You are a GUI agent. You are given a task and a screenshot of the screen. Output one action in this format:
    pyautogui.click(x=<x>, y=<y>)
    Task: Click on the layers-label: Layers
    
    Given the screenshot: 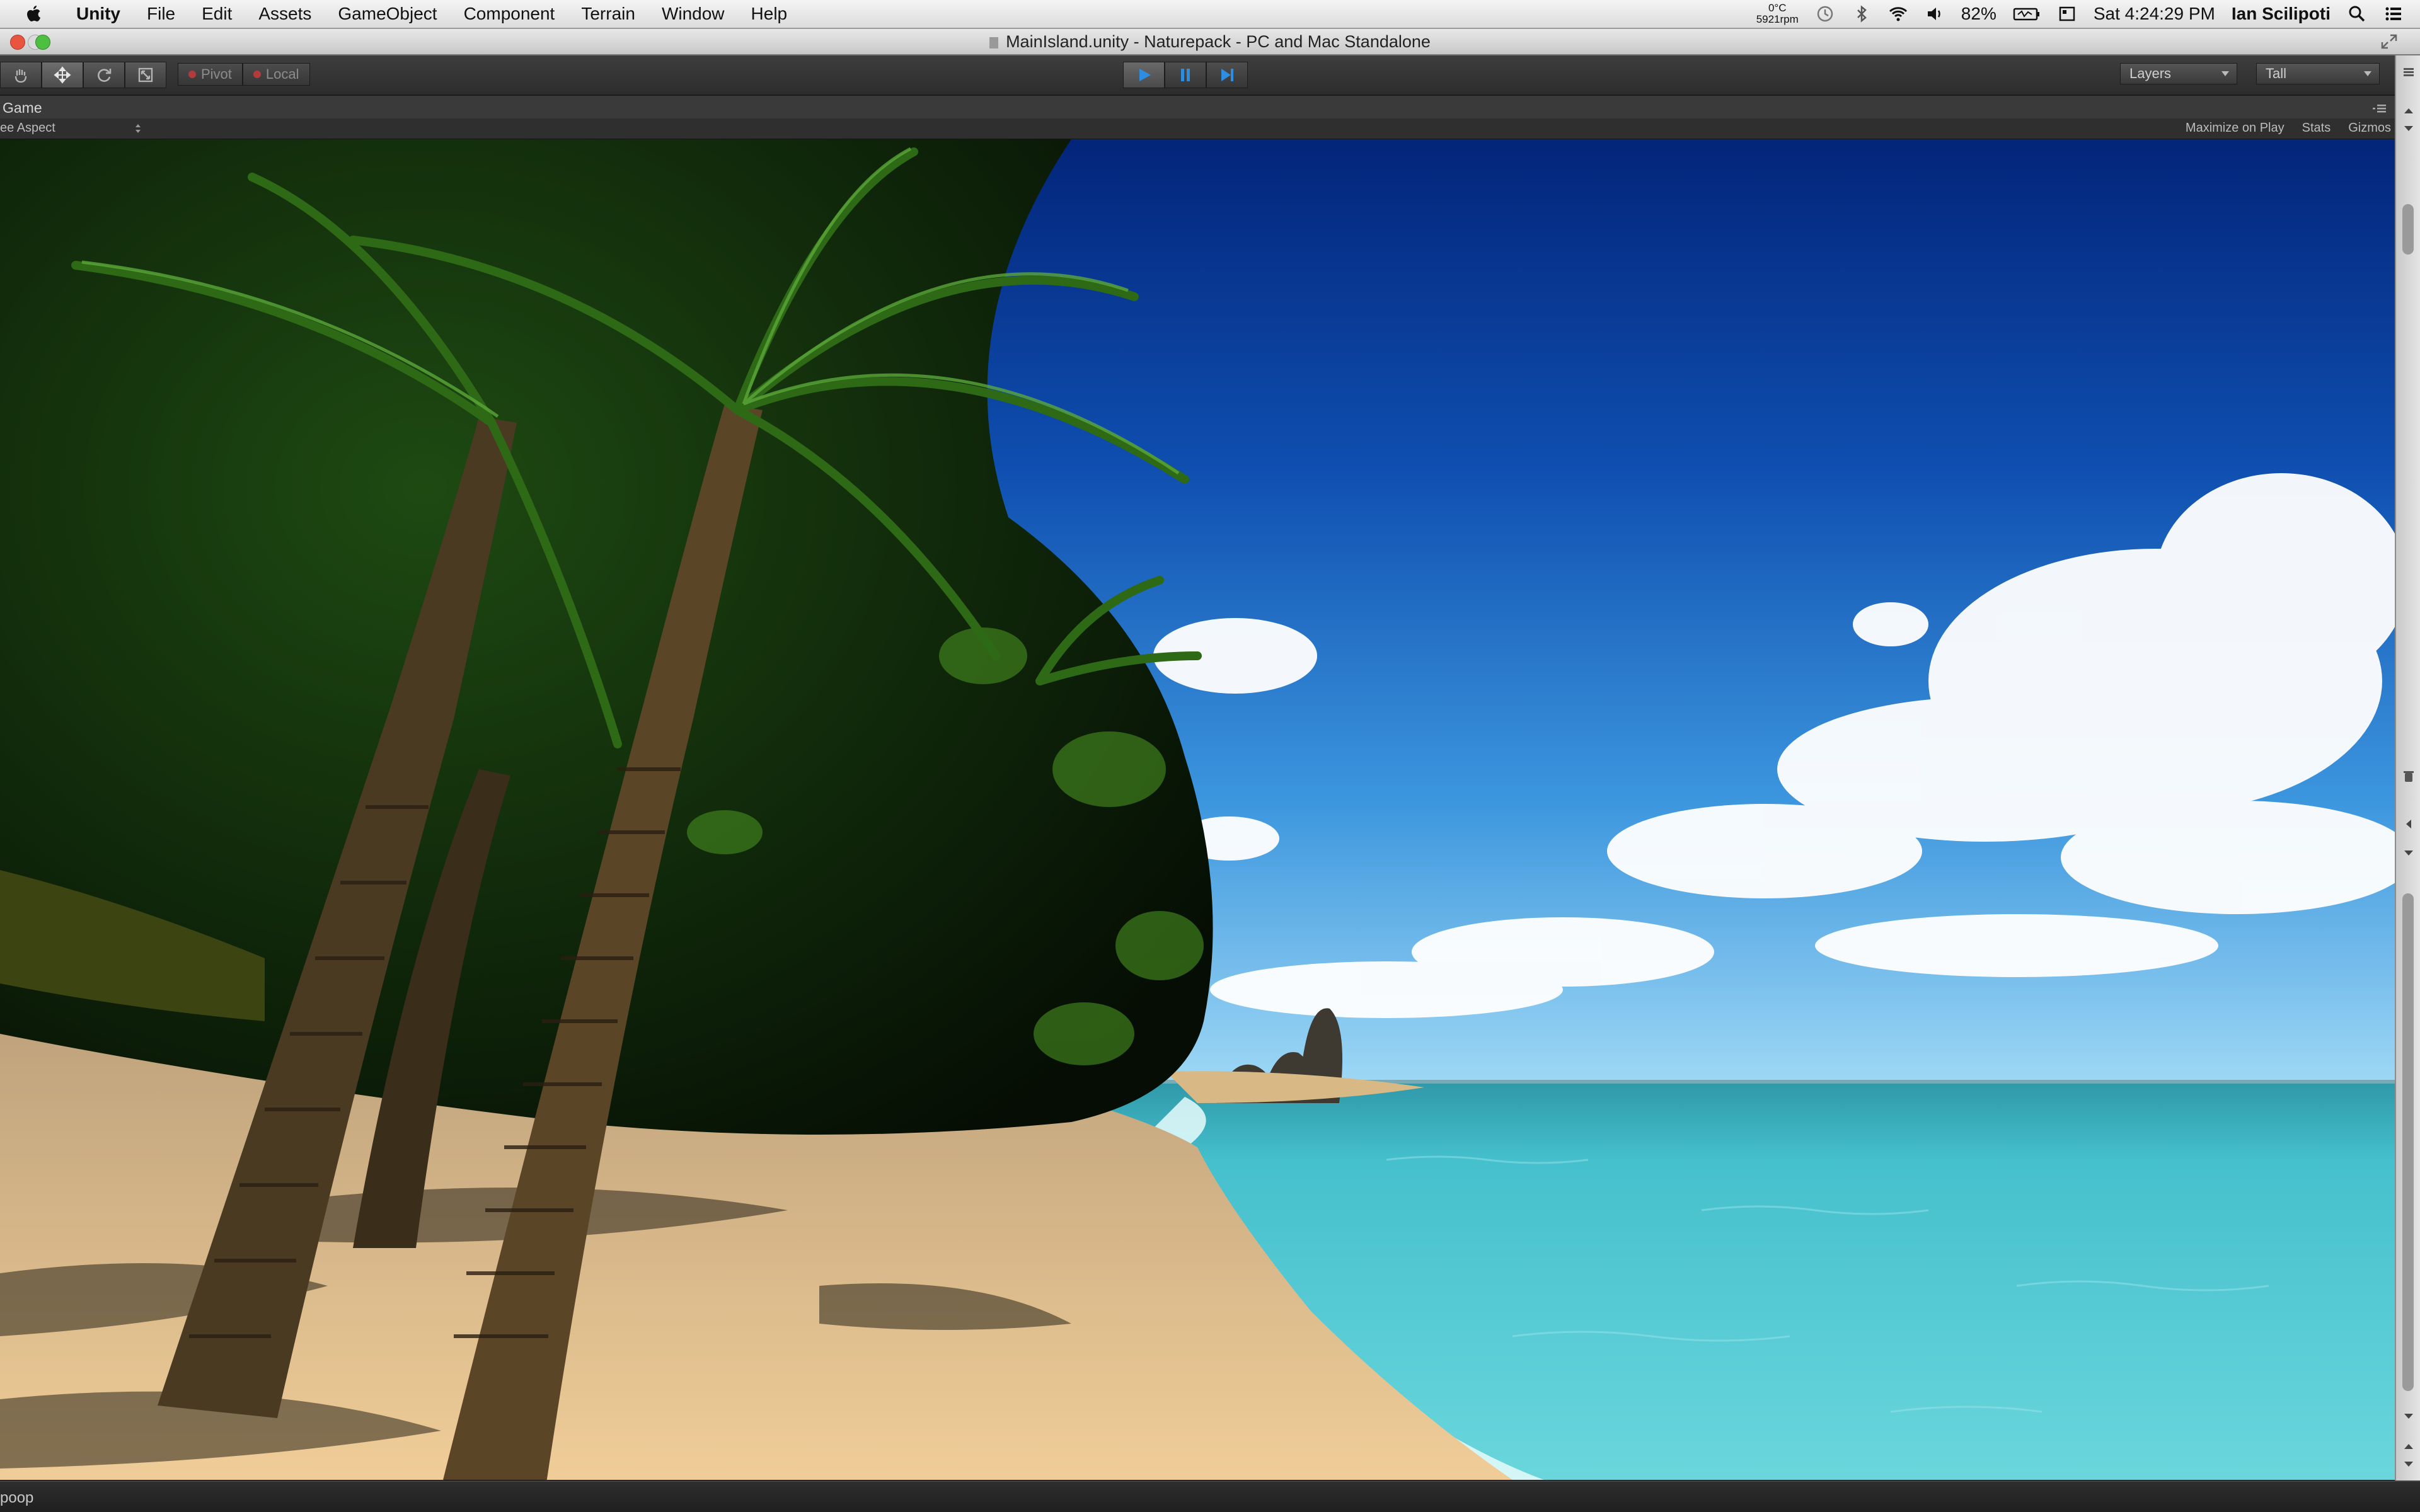 What is the action you would take?
    pyautogui.click(x=2150, y=73)
    